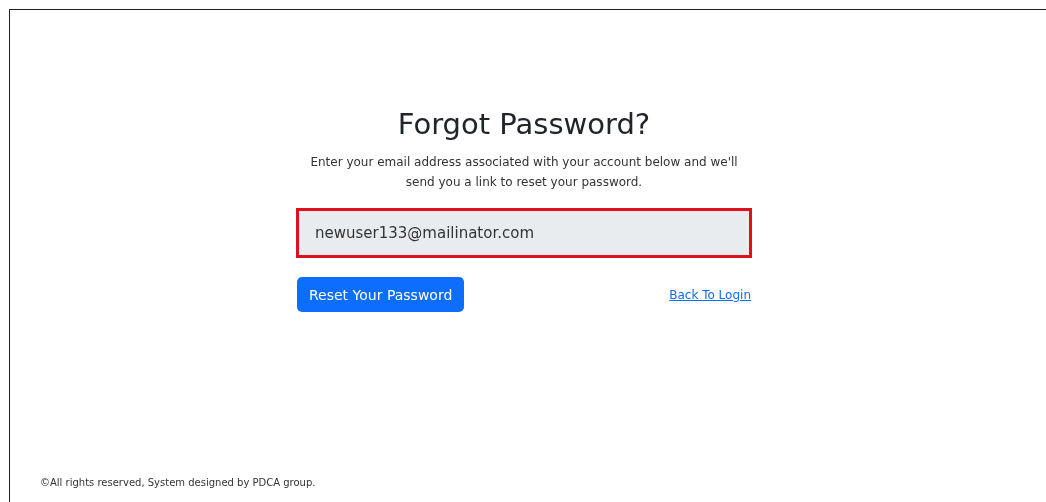 This screenshot has height=502, width=1046. What do you see at coordinates (524, 172) in the screenshot?
I see `instructions-text: Enter your email address associated with your account below and we'll send you a link to reset your password.` at bounding box center [524, 172].